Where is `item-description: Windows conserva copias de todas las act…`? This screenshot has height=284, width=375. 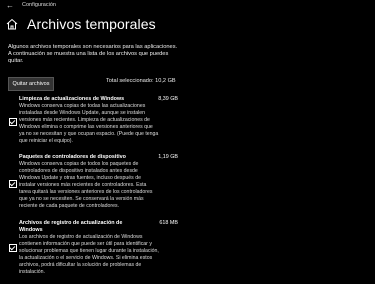 item-description: Windows conserva copias de todas las act… is located at coordinates (89, 123).